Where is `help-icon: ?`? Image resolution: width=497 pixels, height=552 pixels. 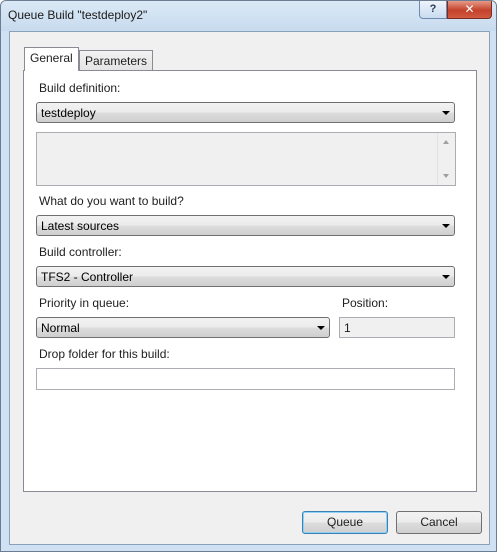 help-icon: ? is located at coordinates (433, 9).